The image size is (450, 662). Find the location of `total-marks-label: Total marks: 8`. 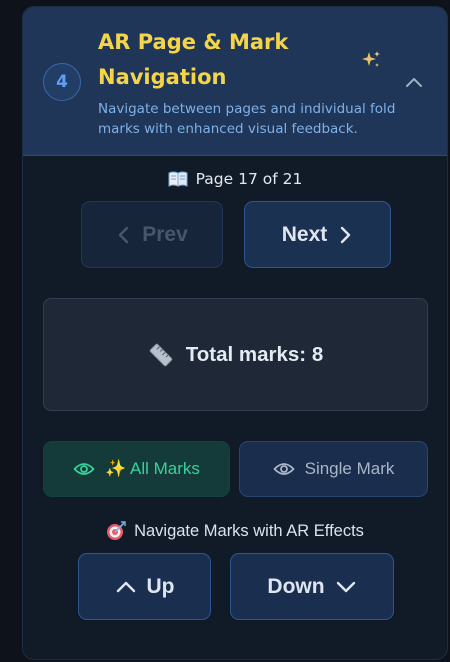

total-marks-label: Total marks: 8 is located at coordinates (254, 354).